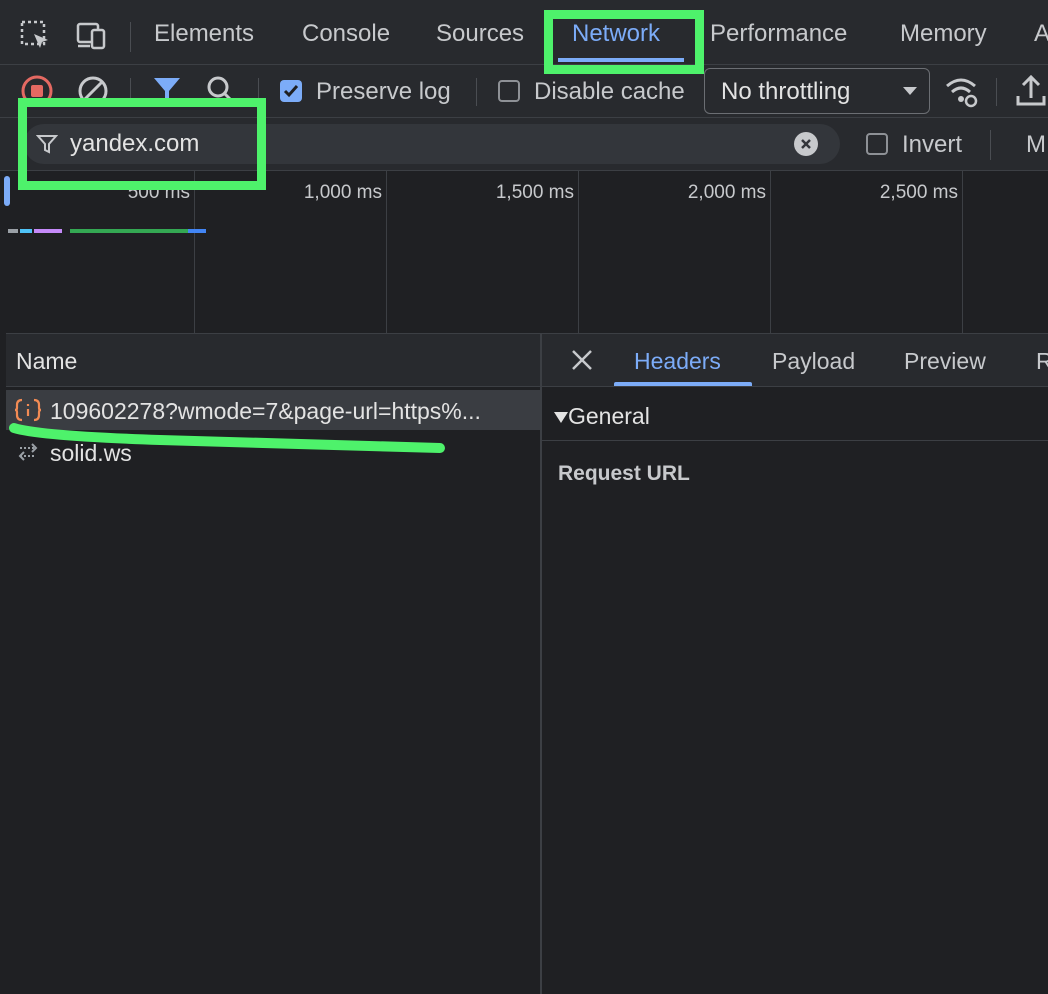 The image size is (1048, 994). Describe the element at coordinates (92, 36) in the screenshot. I see `device-toolbar-icon` at that location.